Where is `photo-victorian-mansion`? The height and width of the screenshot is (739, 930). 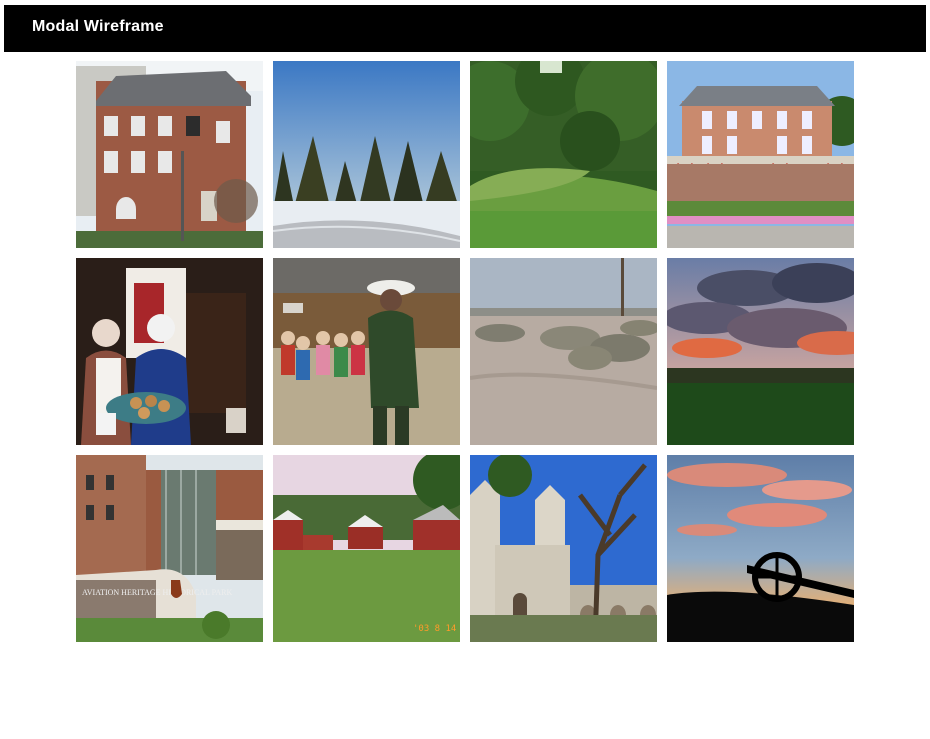 photo-victorian-mansion is located at coordinates (760, 154).